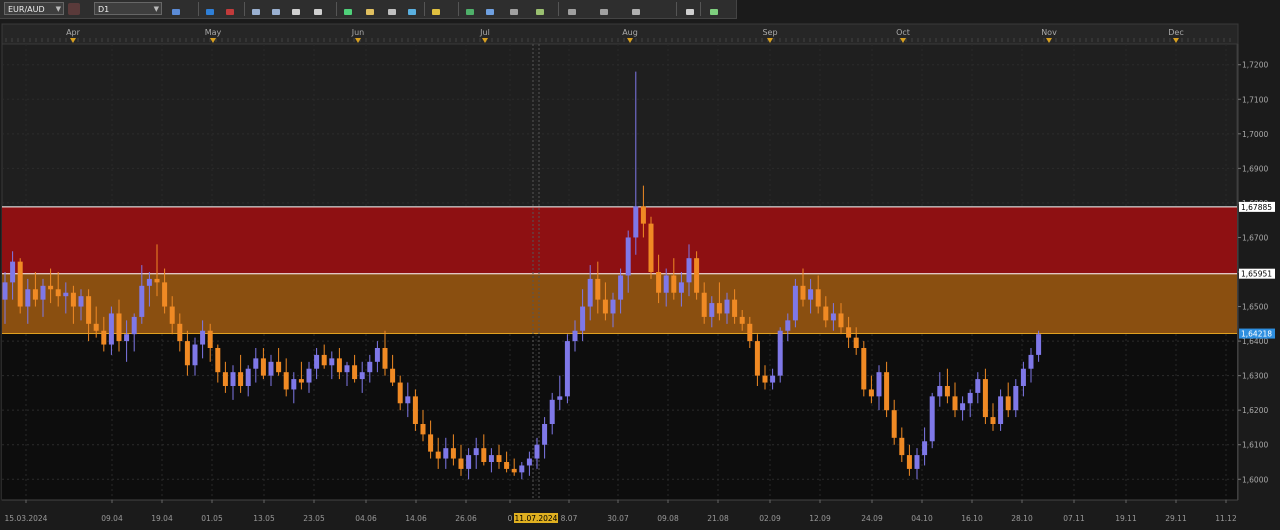 This screenshot has width=1280, height=530. Describe the element at coordinates (1255, 307) in the screenshot. I see `y-tick-label: 1,6500` at that location.